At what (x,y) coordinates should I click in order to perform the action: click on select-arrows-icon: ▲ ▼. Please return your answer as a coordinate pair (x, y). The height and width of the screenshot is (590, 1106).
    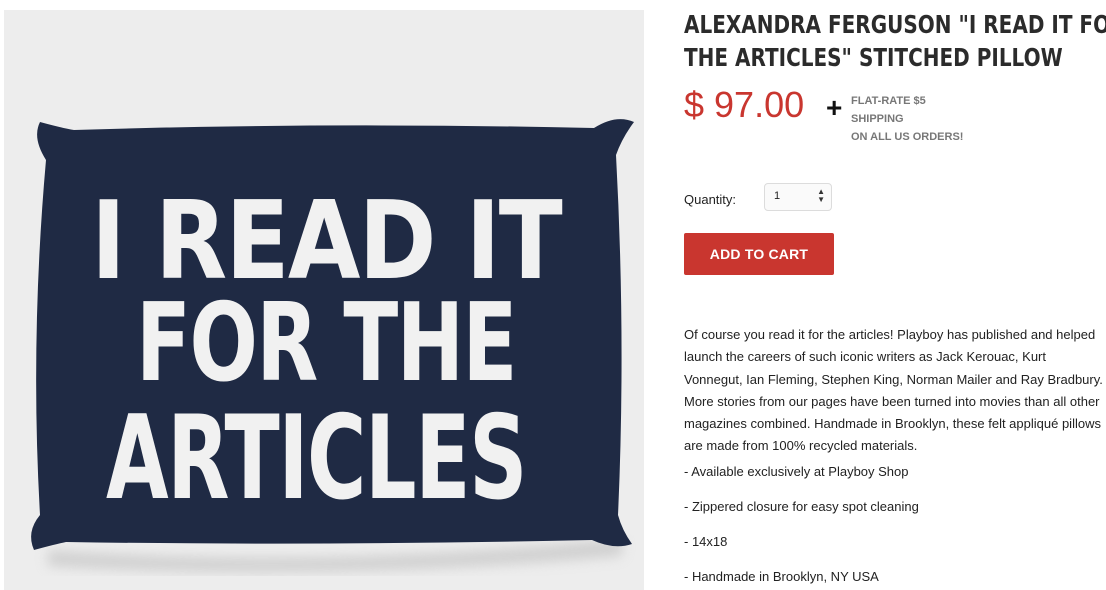
    Looking at the image, I should click on (821, 195).